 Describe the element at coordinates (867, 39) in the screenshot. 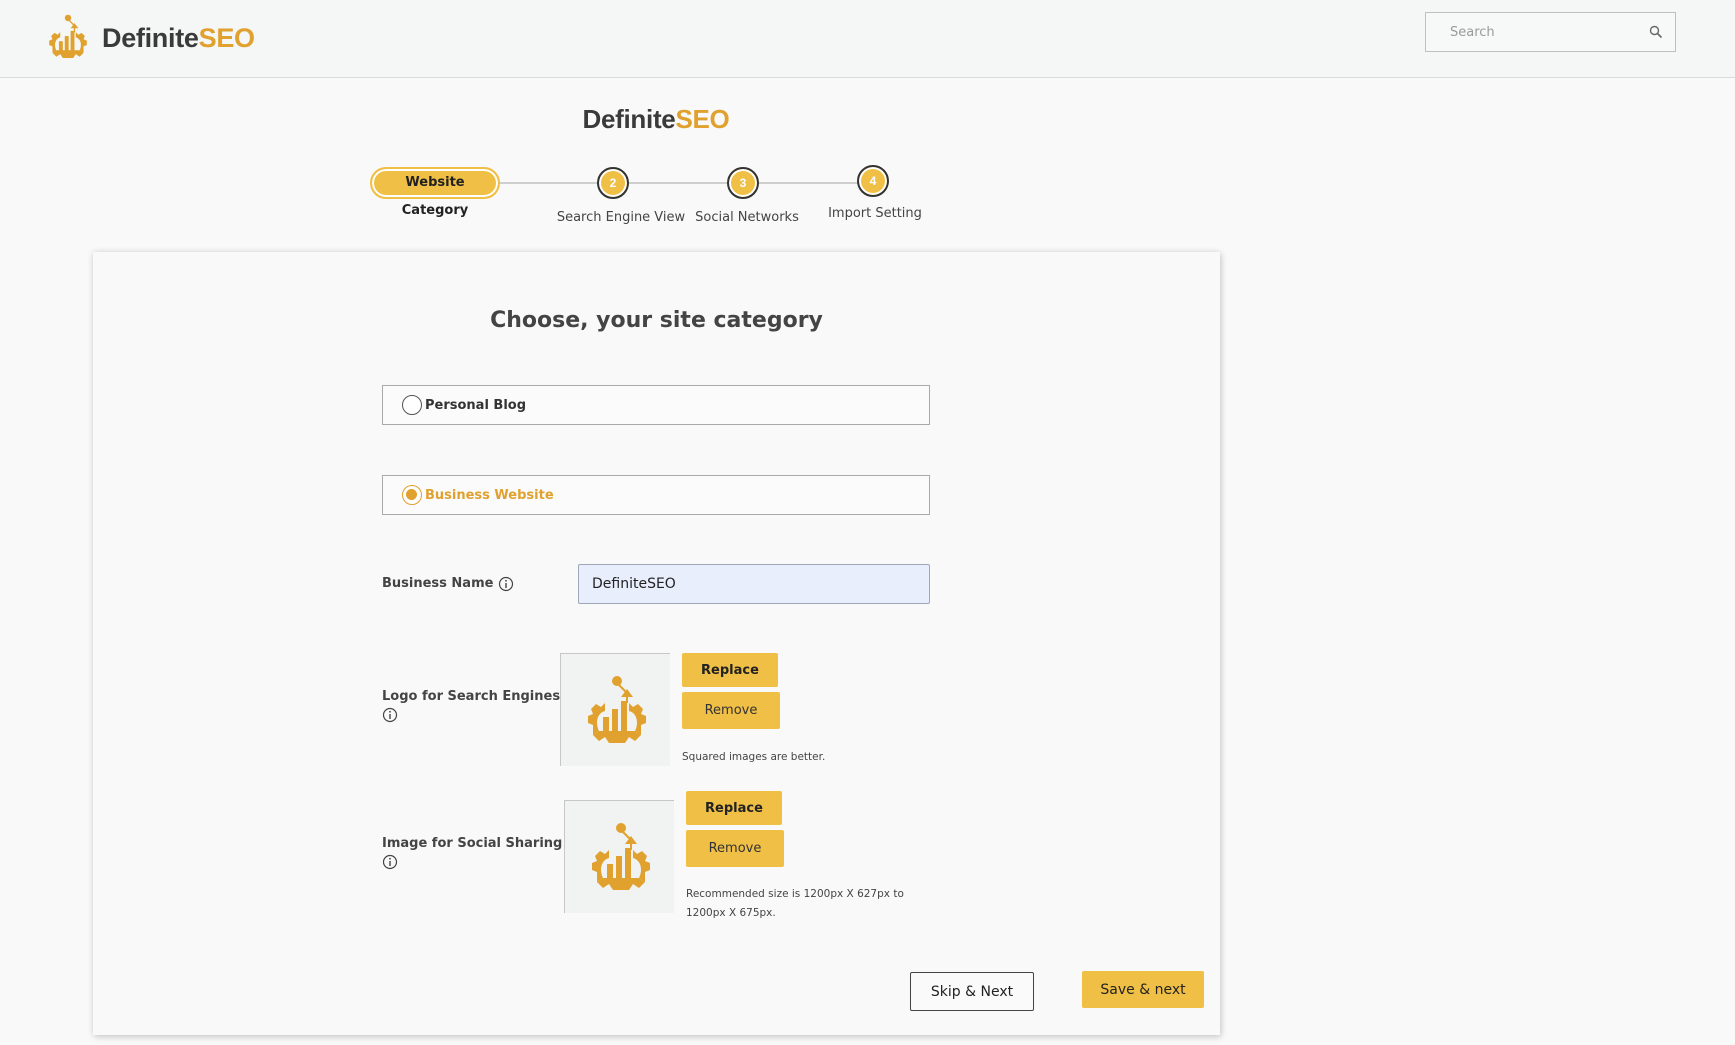

I see `top-bar: DefiniteSEO` at that location.